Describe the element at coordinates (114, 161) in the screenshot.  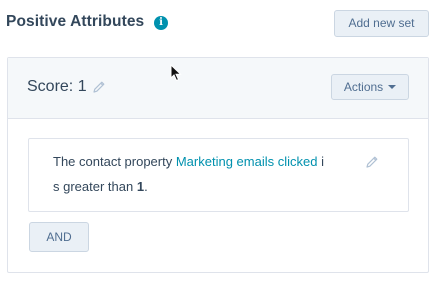
I see `rule-prefix: The contact property` at that location.